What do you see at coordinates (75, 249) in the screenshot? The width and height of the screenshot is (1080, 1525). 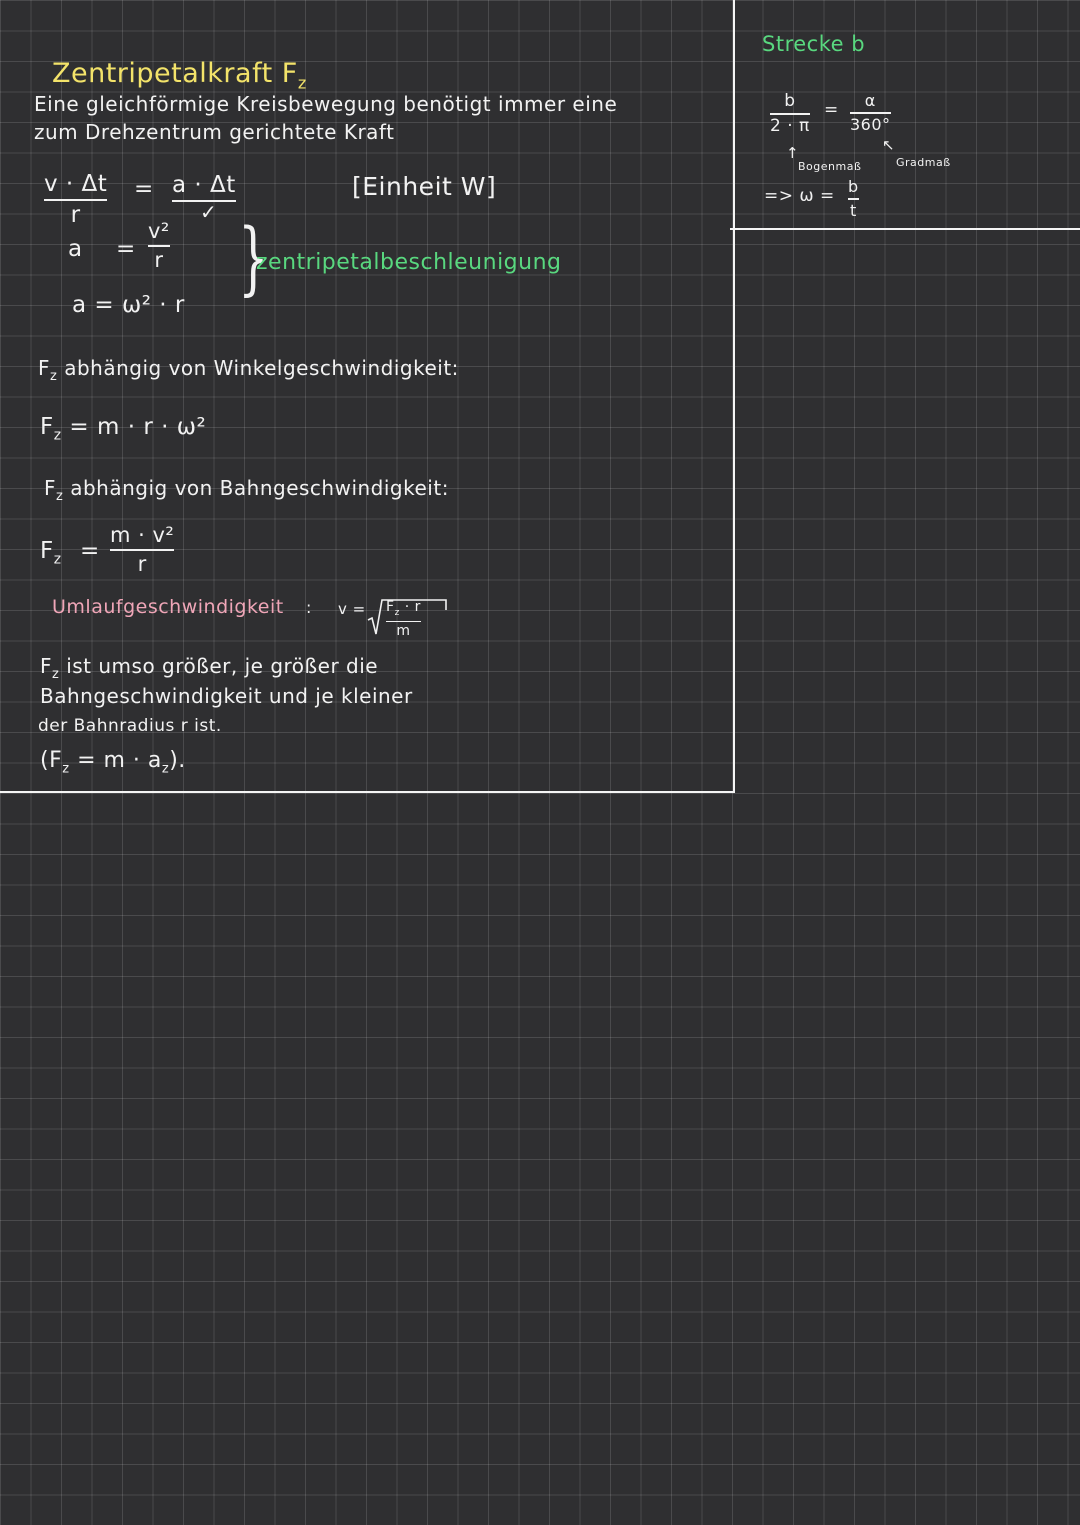 I see `acc1-left: a` at bounding box center [75, 249].